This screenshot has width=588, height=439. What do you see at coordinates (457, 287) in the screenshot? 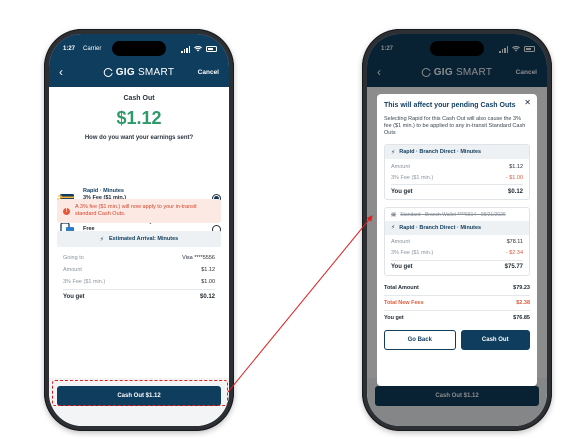
I see `row-total-amount: Total Amount $79.23` at bounding box center [457, 287].